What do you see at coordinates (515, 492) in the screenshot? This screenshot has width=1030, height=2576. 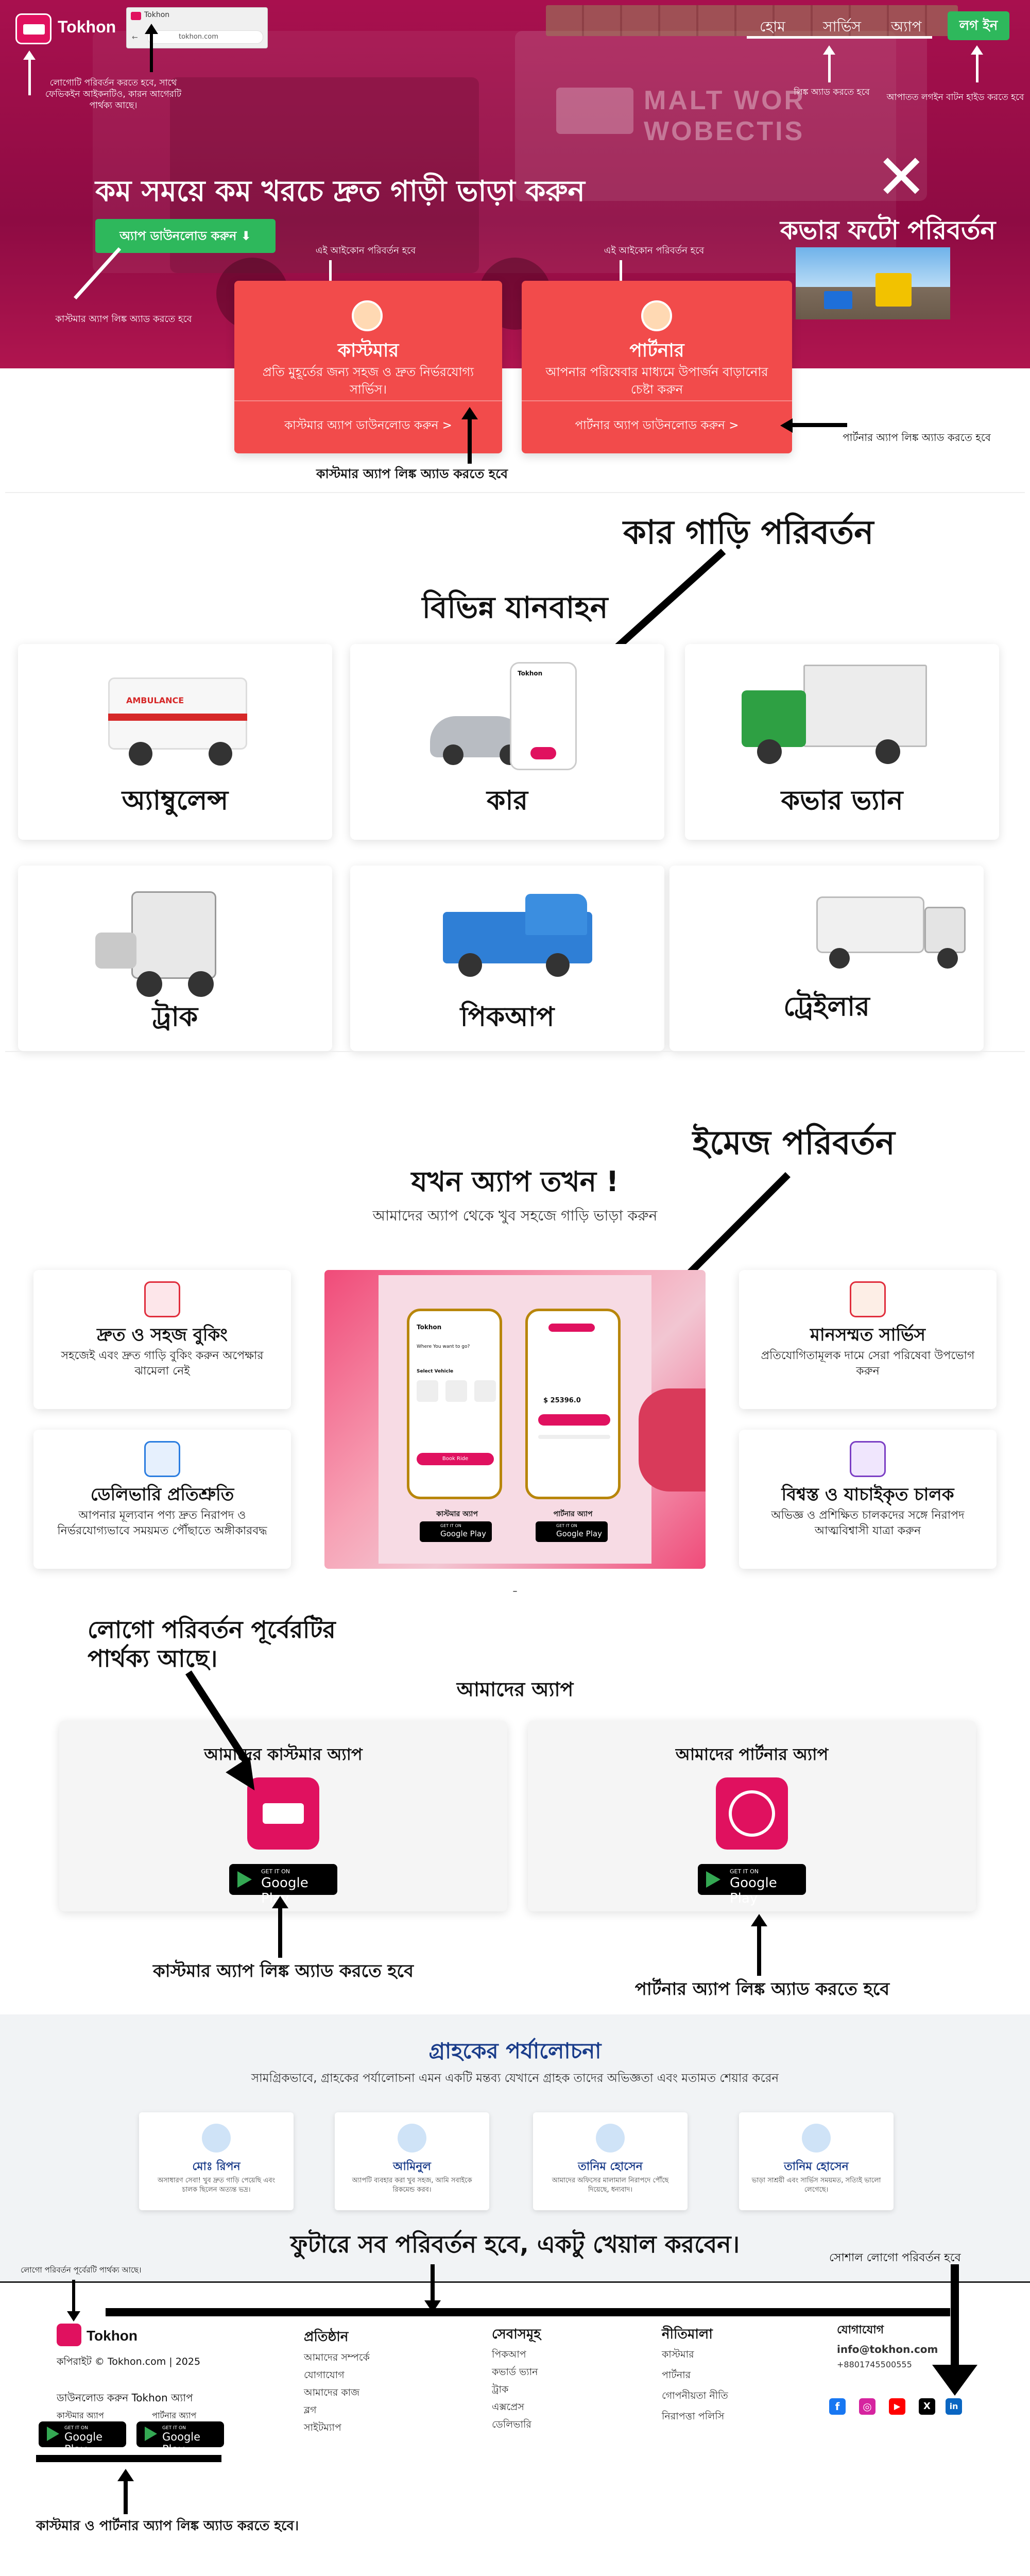 I see `section-divider` at bounding box center [515, 492].